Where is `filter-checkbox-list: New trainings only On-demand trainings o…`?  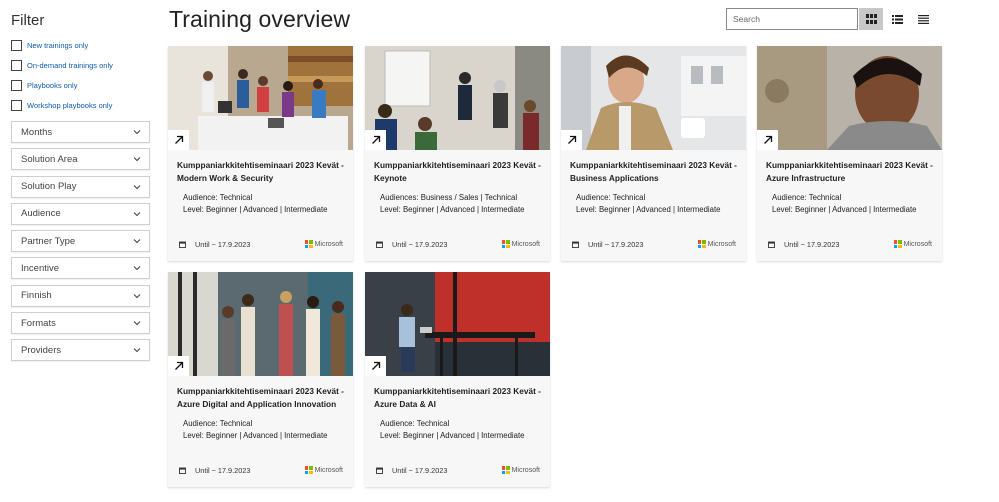 filter-checkbox-list: New trainings only On-demand trainings o… is located at coordinates (81, 75).